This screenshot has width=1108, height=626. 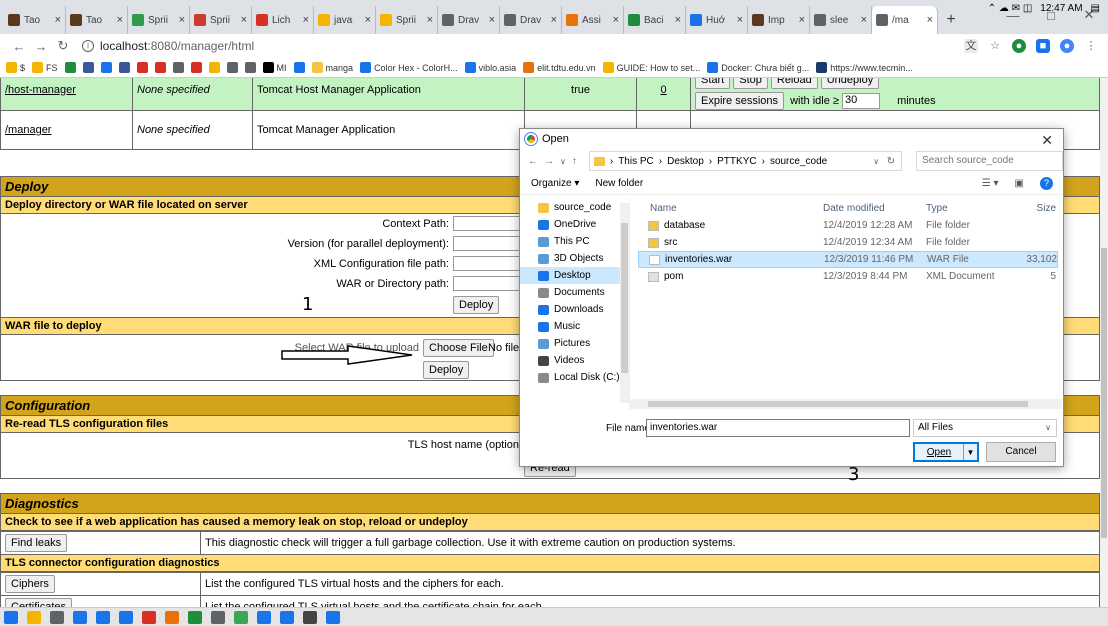 I want to click on open-button: Open ▼, so click(x=946, y=452).